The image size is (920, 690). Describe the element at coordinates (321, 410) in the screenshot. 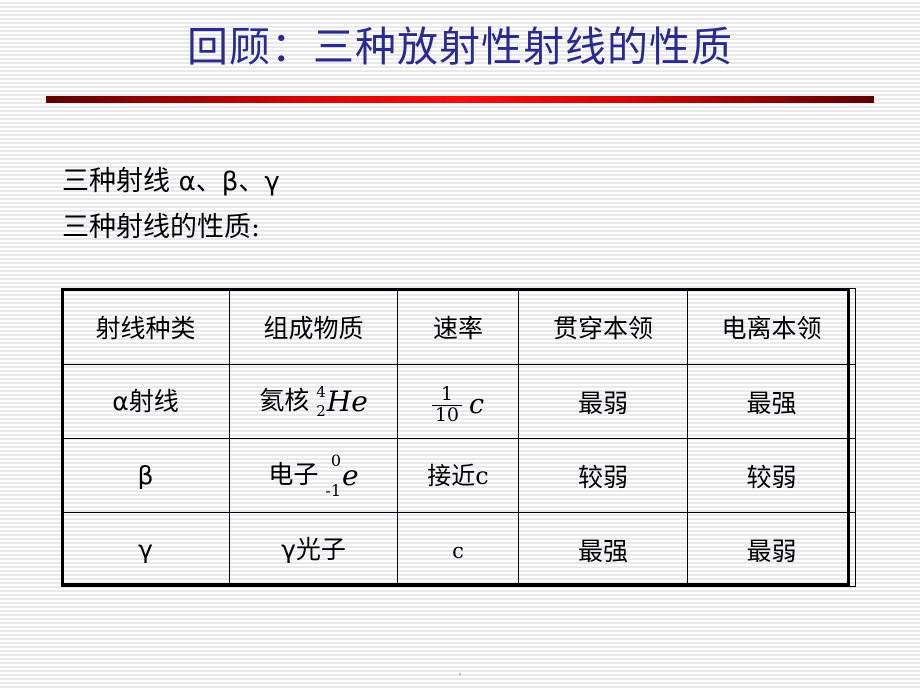

I see `nuclide-helium-charge: 2` at that location.